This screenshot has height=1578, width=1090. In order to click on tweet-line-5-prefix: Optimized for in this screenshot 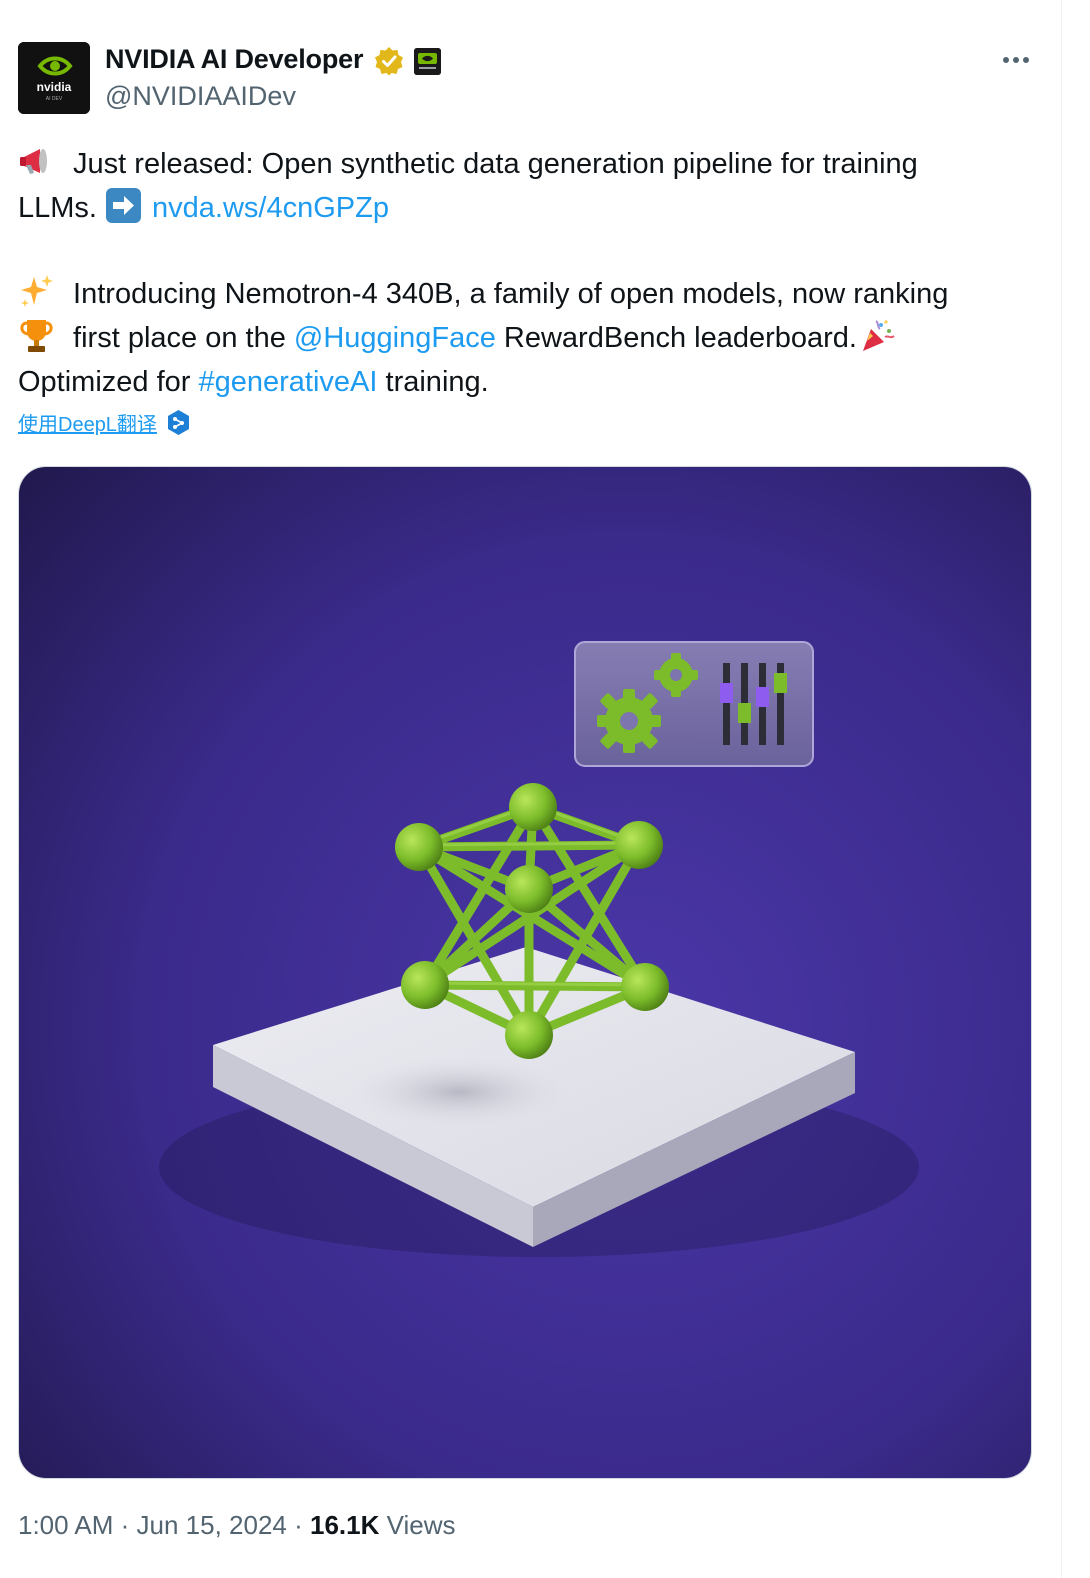, I will do `click(108, 382)`.